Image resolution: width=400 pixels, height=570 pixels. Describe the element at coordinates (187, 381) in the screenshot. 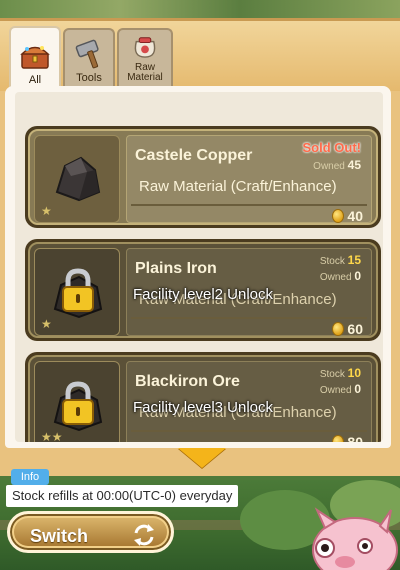

I see `item-name: Blackiron Ore` at that location.